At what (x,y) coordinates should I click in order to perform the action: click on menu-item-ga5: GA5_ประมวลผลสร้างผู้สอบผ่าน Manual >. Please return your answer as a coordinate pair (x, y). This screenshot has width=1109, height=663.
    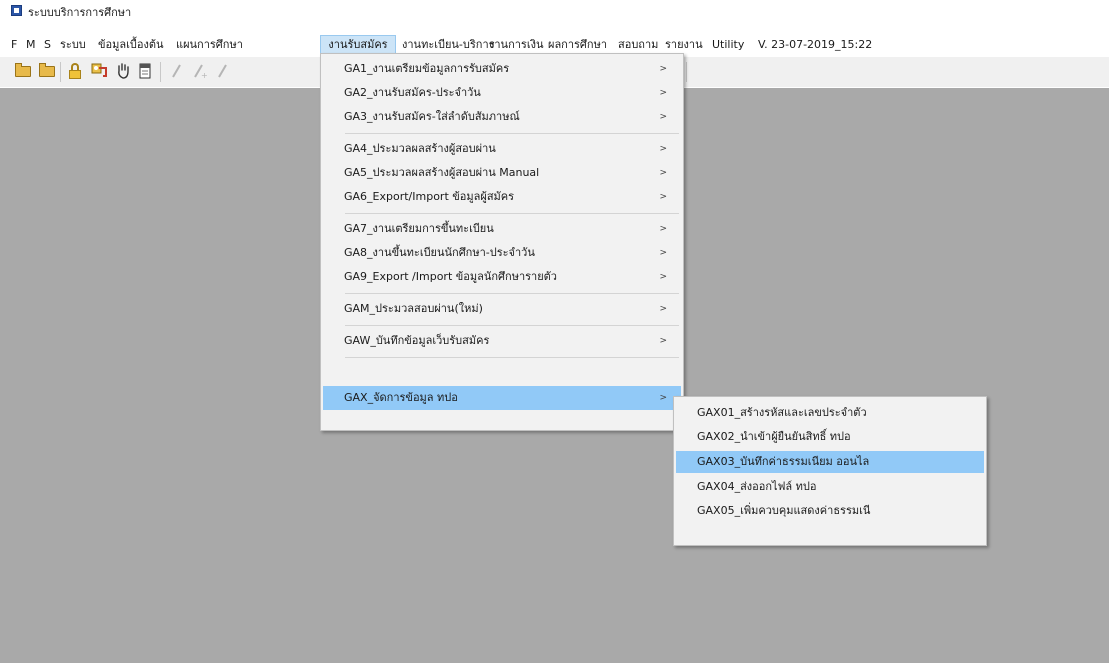
    Looking at the image, I should click on (502, 173).